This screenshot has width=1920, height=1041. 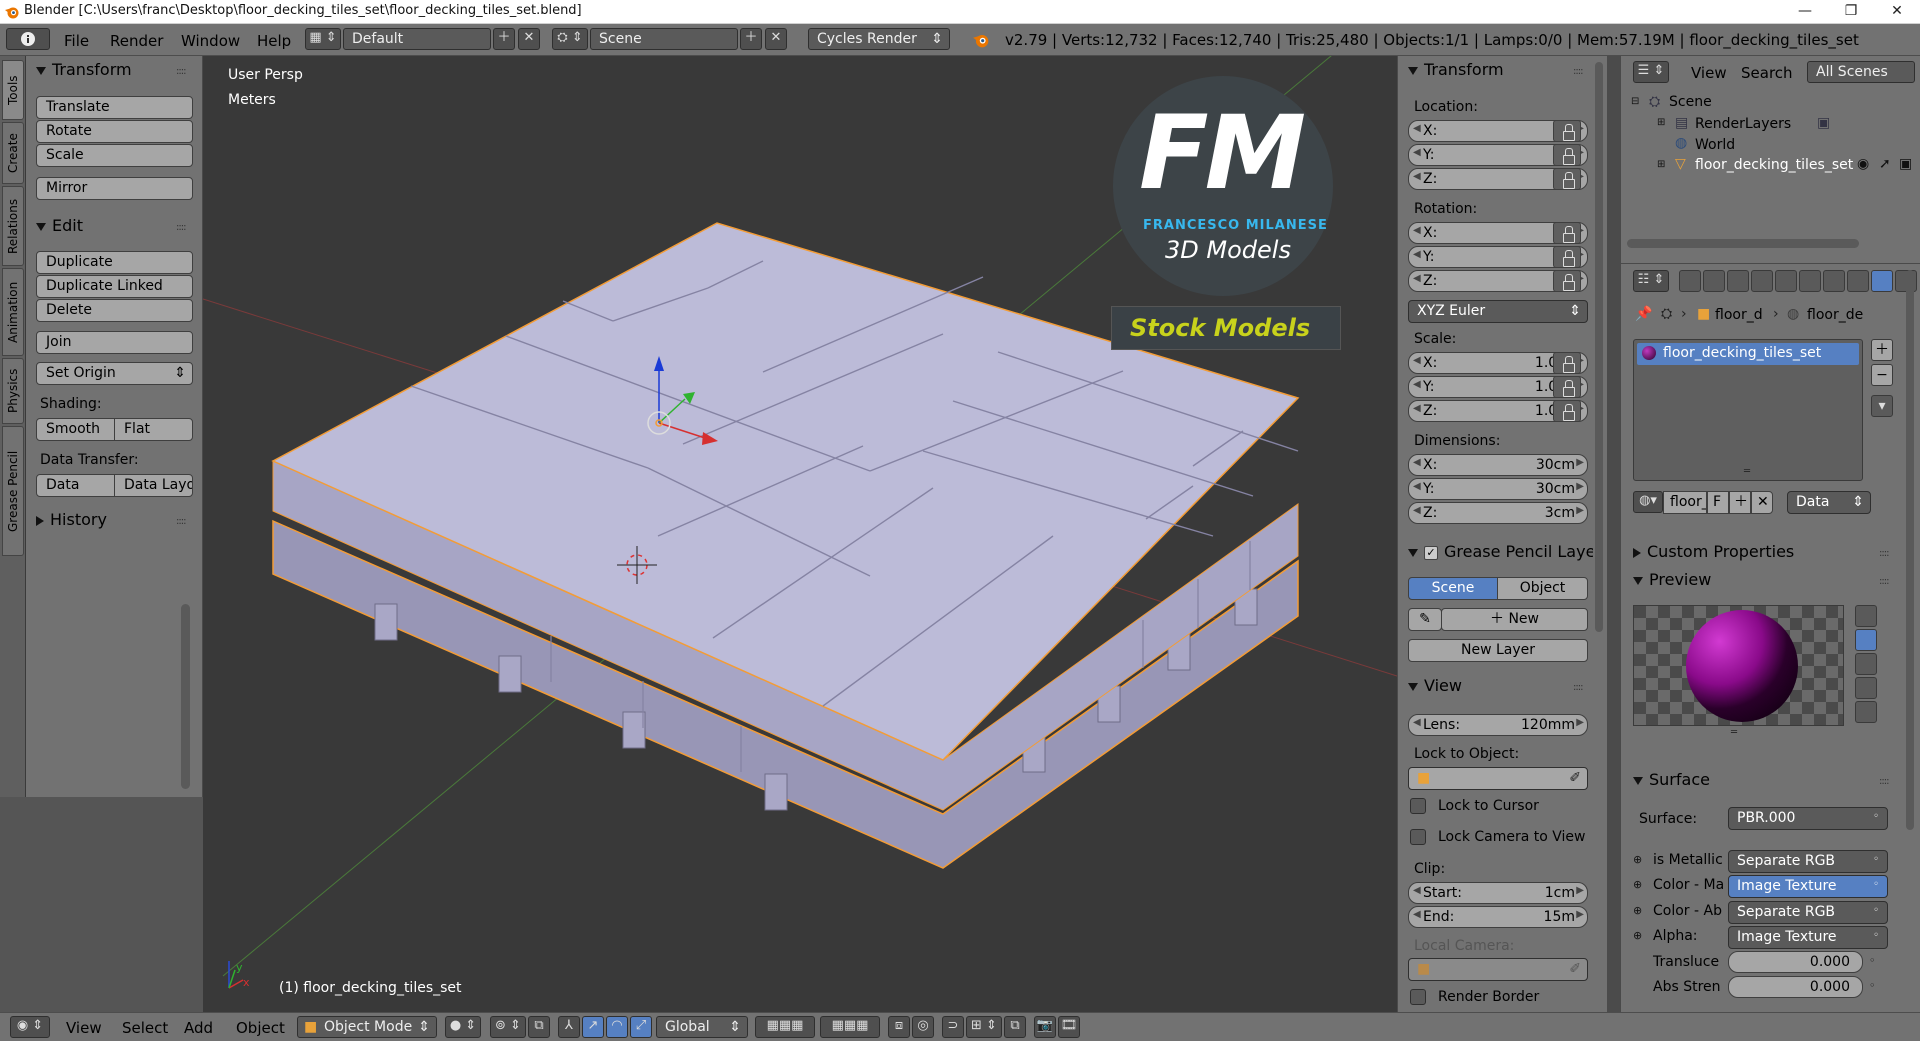 What do you see at coordinates (1456, 69) in the screenshot?
I see `n-transform-header: Transform` at bounding box center [1456, 69].